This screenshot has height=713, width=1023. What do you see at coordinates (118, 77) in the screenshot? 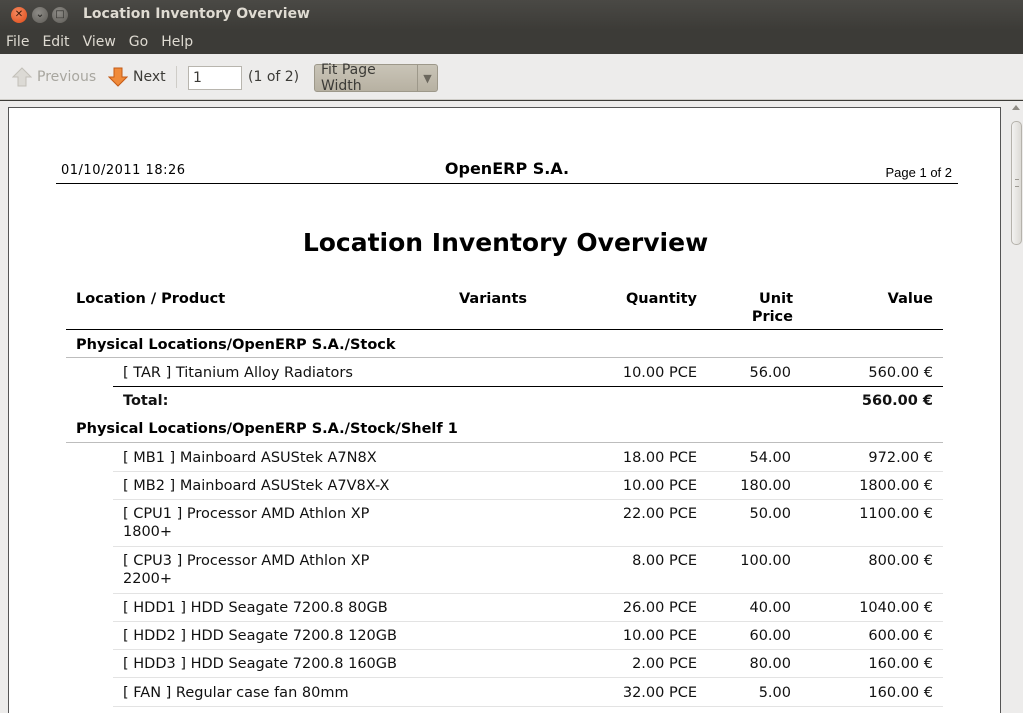
I see `arrow-down-icon` at bounding box center [118, 77].